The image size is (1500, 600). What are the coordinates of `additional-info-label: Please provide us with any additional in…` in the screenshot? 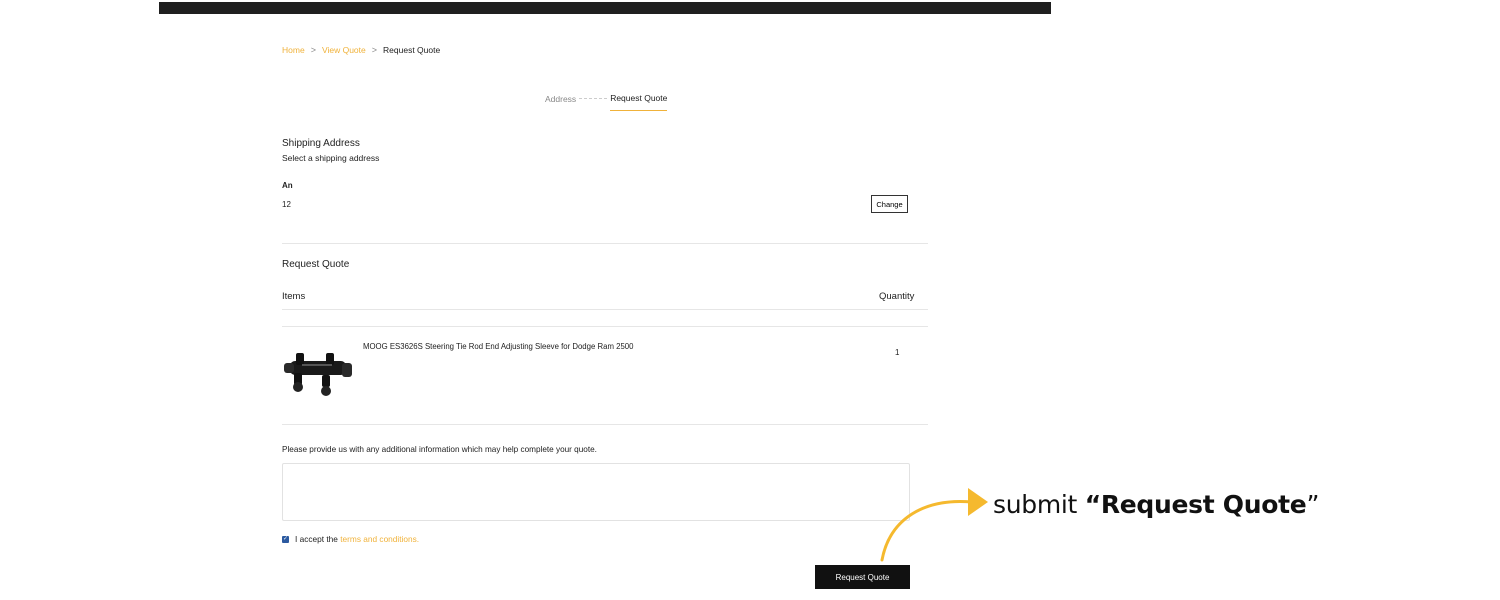 It's located at (439, 449).